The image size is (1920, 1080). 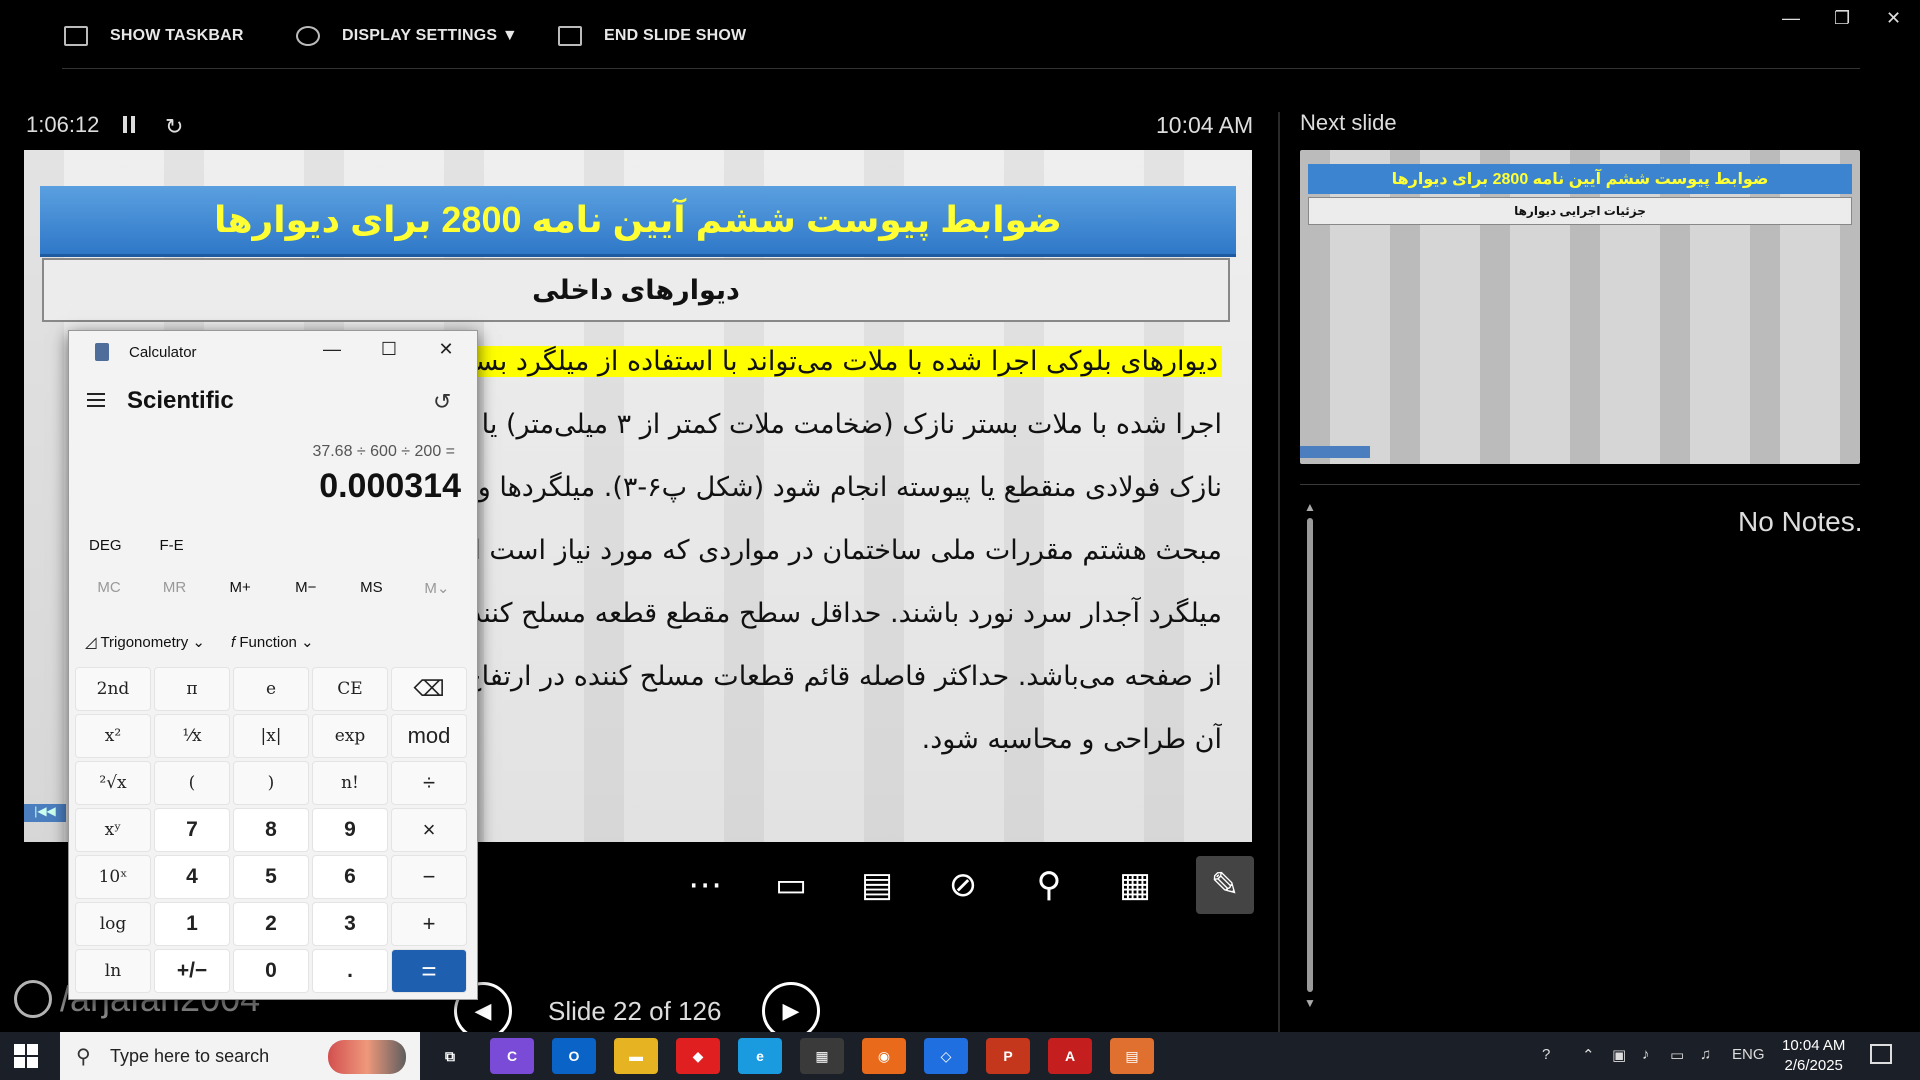 I want to click on windows-start-icon, so click(x=26, y=1056).